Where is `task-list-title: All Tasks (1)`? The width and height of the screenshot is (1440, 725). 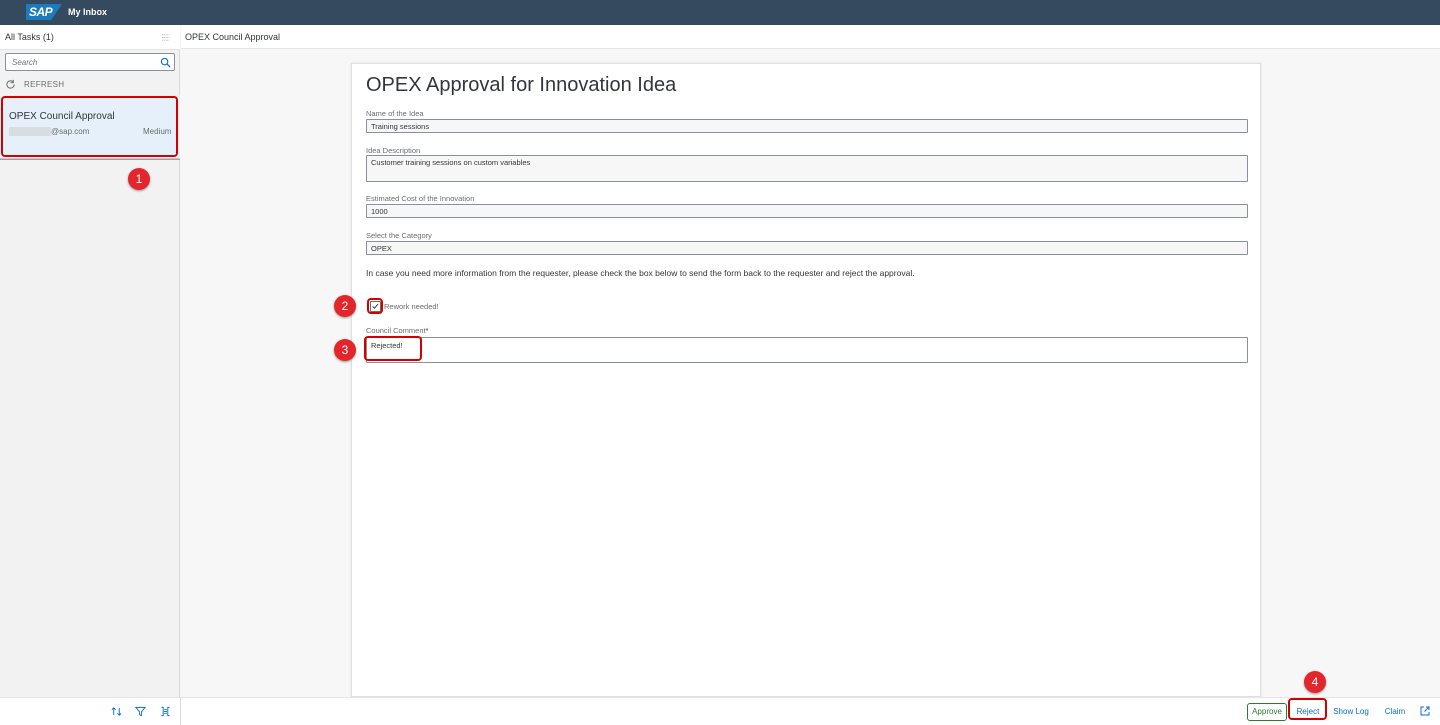 task-list-title: All Tasks (1) is located at coordinates (29, 37).